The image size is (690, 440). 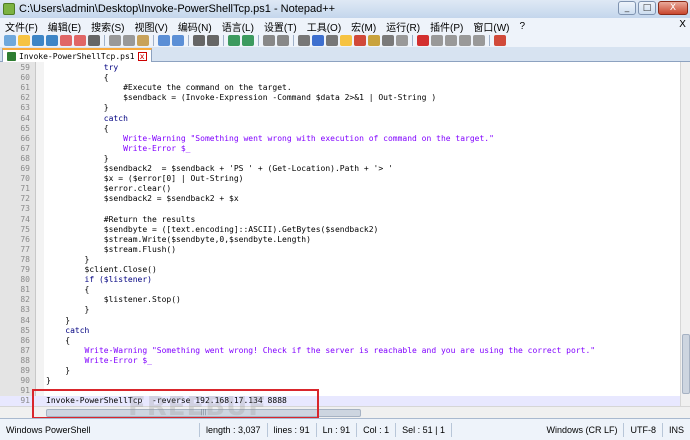 What do you see at coordinates (164, 40) in the screenshot?
I see `undo-icon` at bounding box center [164, 40].